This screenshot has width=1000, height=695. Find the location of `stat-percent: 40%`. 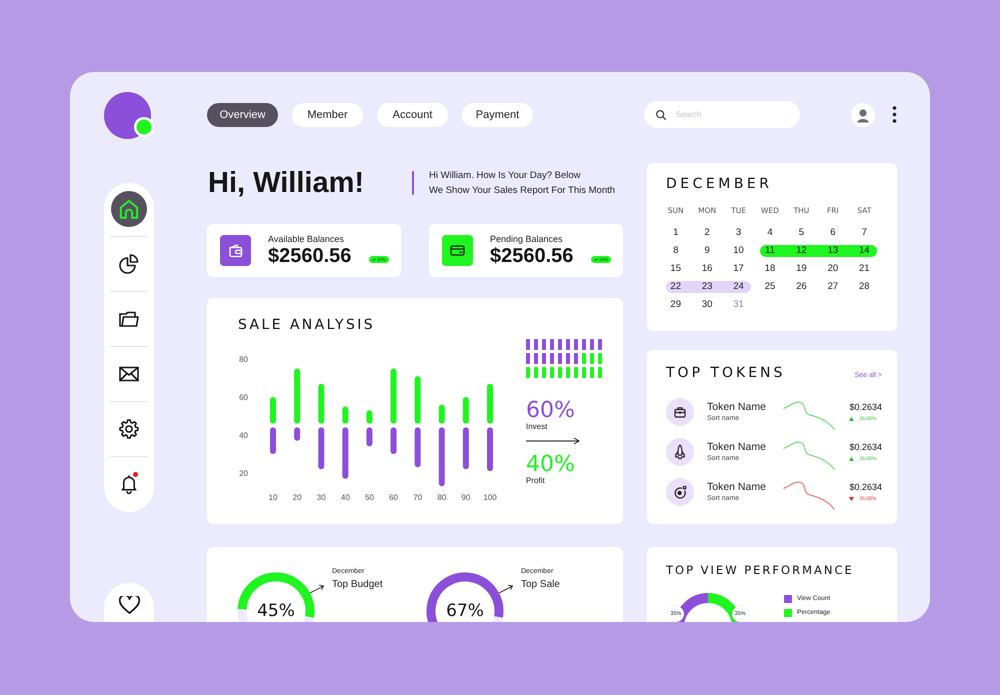

stat-percent: 40% is located at coordinates (550, 465).